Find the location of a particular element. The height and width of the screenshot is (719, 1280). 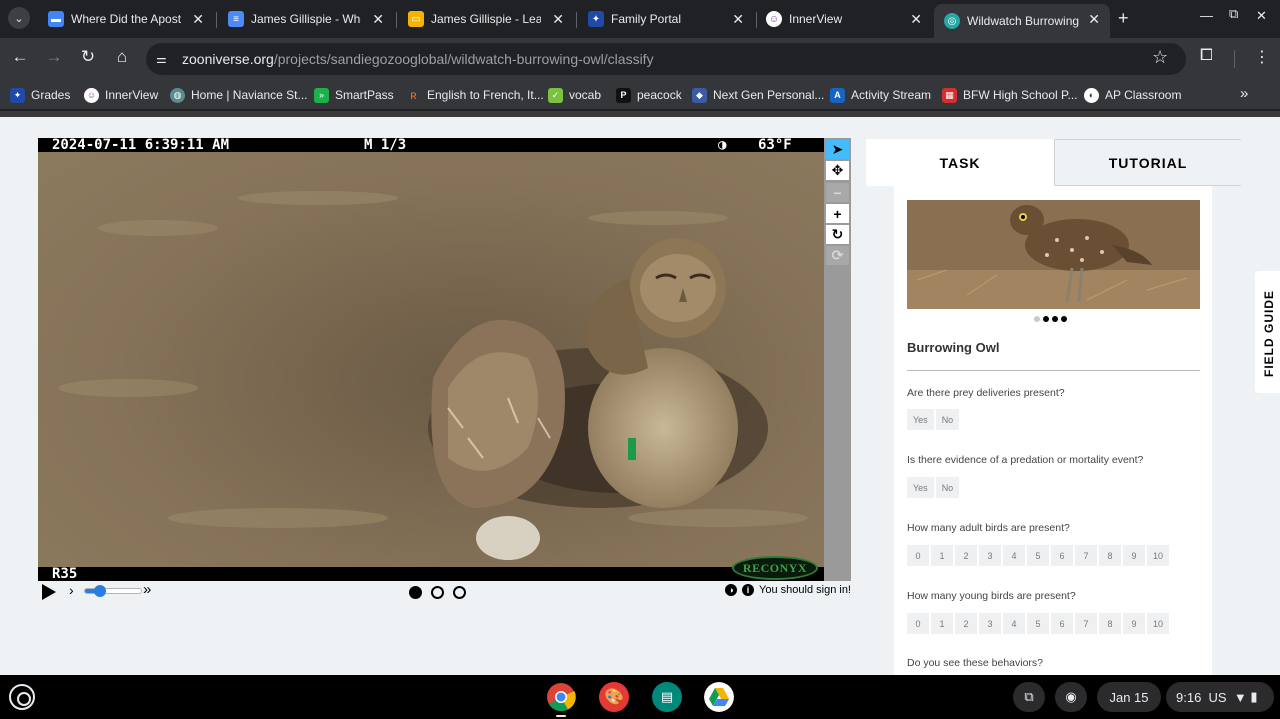

media-button: ◉ is located at coordinates (1071, 697).